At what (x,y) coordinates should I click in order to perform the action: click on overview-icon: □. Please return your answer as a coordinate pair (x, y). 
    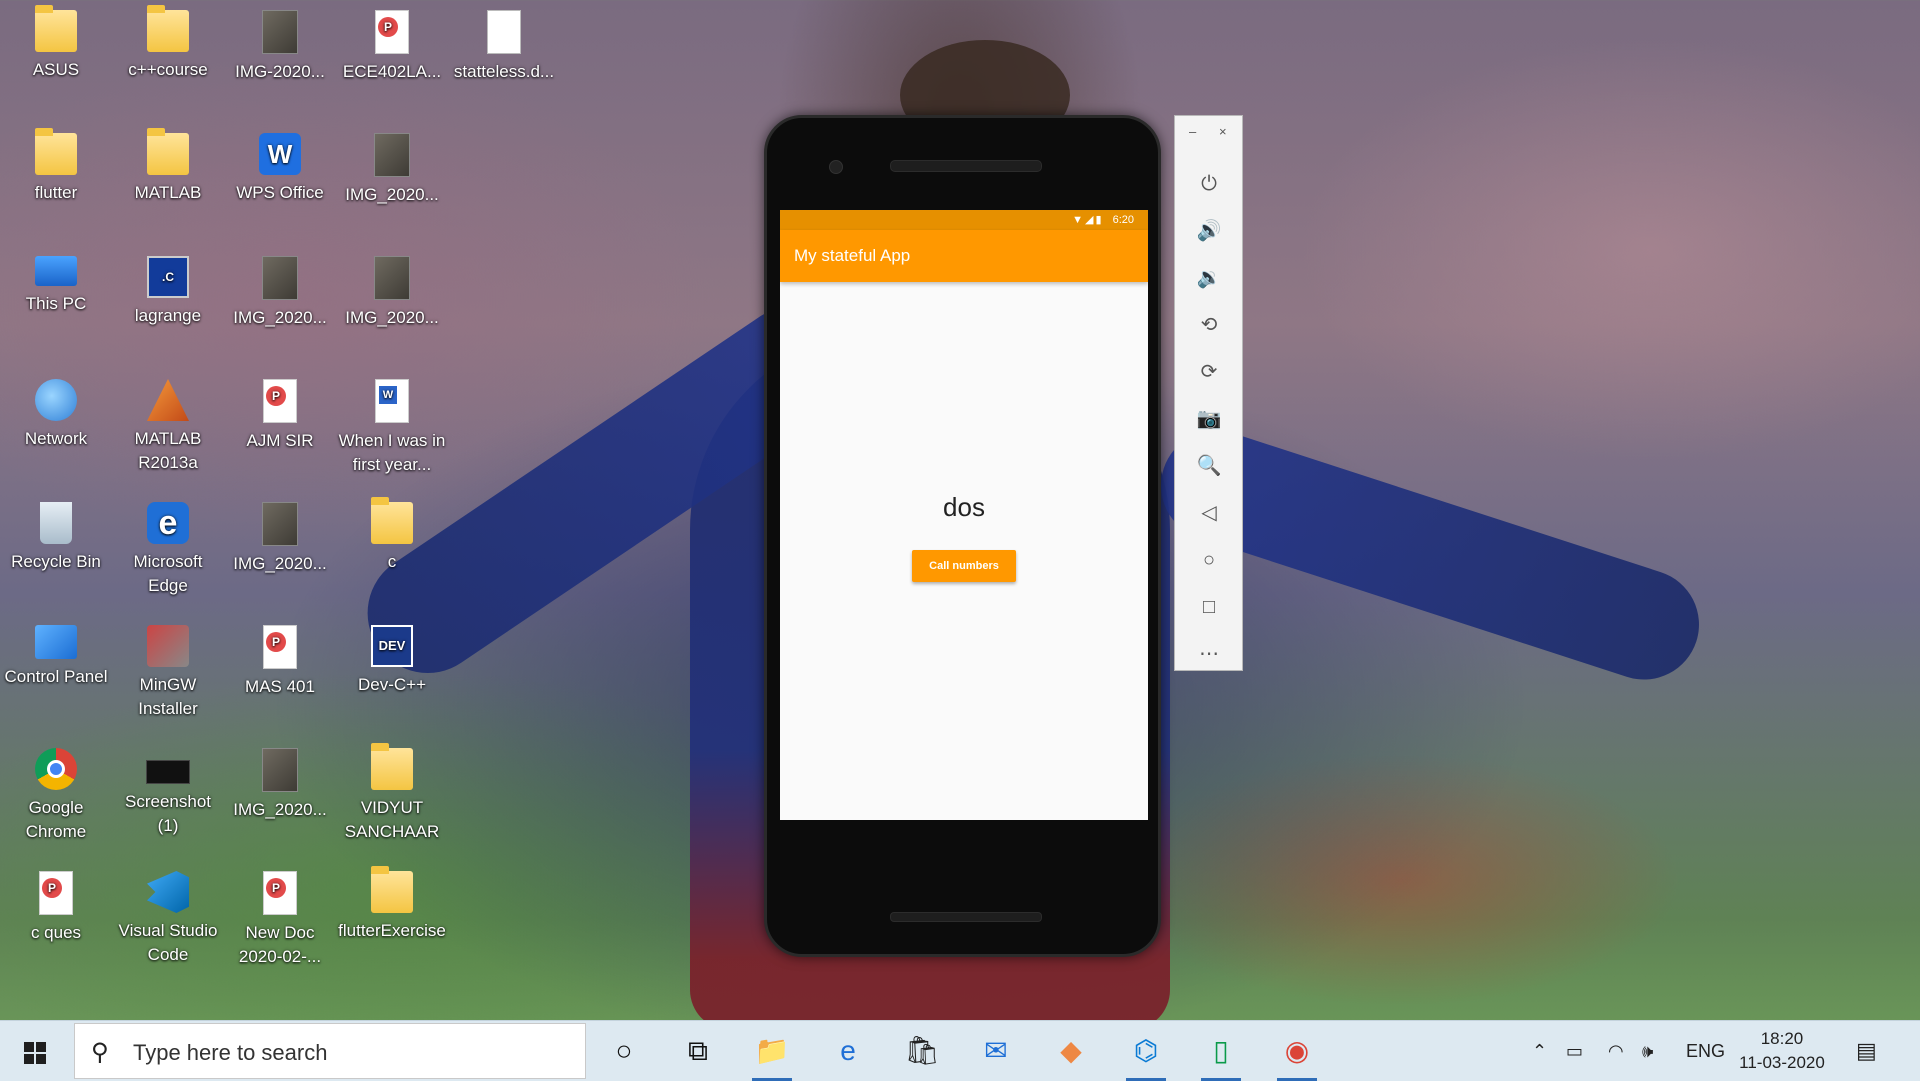
    Looking at the image, I should click on (1209, 607).